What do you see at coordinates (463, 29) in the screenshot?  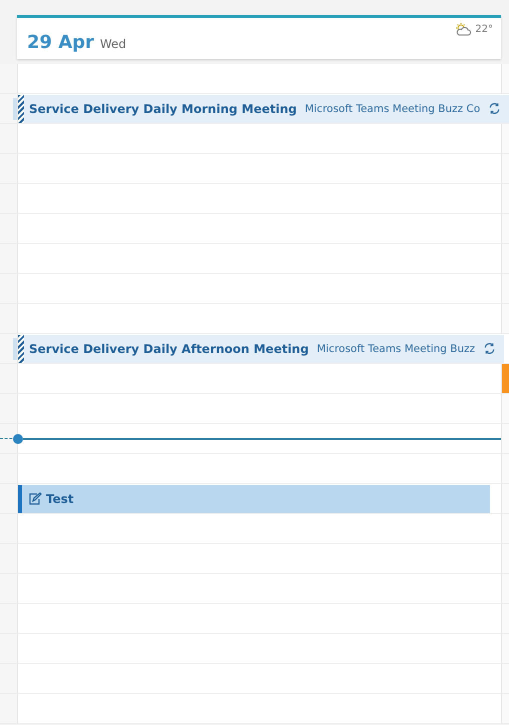 I see `partly-sunny-icon` at bounding box center [463, 29].